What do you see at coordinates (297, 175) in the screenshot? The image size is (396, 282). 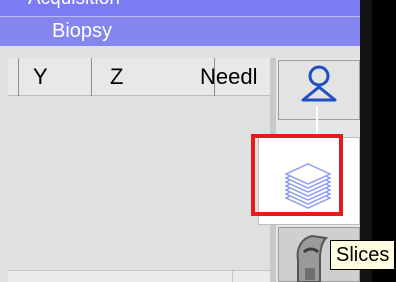 I see `highlight-box` at bounding box center [297, 175].